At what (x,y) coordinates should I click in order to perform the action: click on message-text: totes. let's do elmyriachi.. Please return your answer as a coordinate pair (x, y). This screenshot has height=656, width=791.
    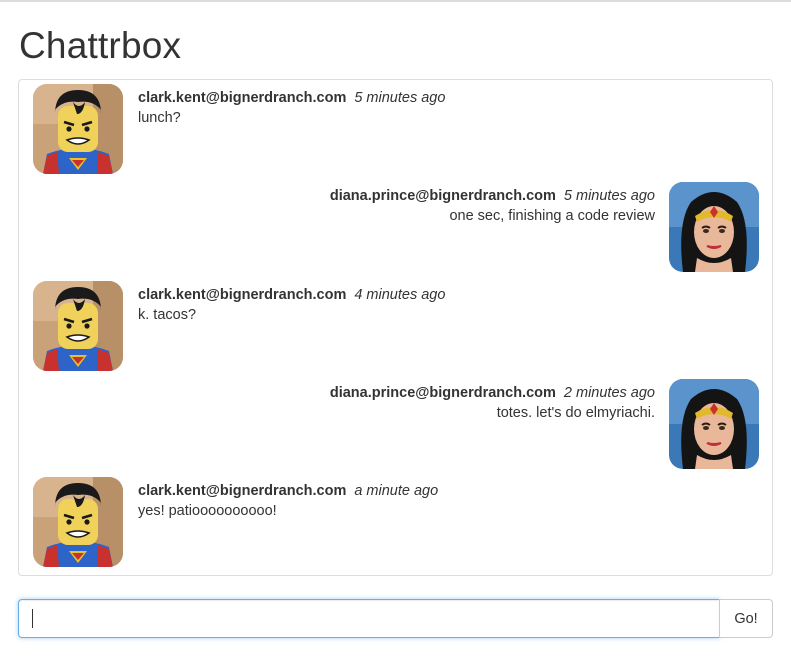
    Looking at the image, I should click on (575, 413).